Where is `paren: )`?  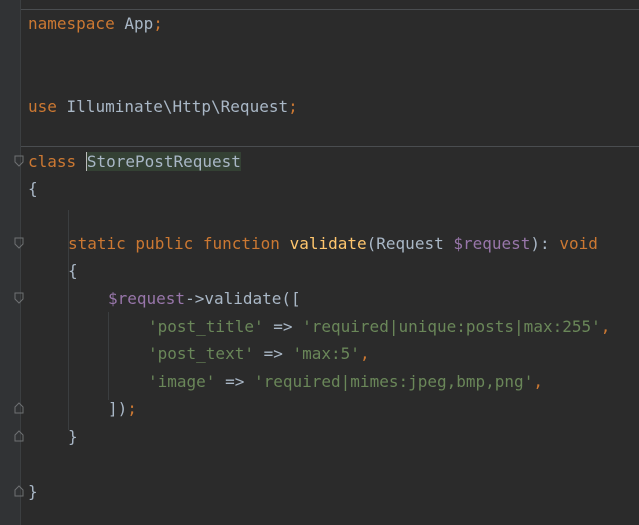
paren: ) is located at coordinates (535, 243).